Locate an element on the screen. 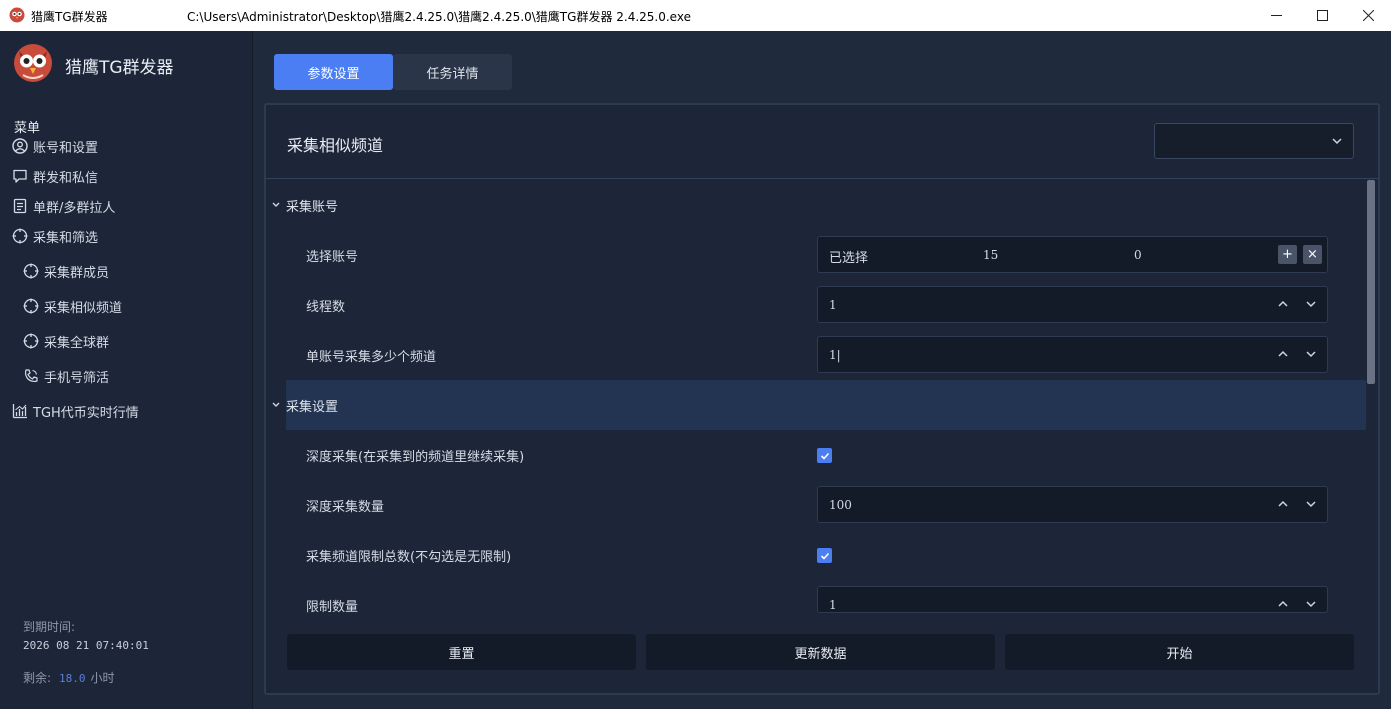 This screenshot has width=1391, height=709. per-account-label: 单账号采集多少个频道 is located at coordinates (371, 357).